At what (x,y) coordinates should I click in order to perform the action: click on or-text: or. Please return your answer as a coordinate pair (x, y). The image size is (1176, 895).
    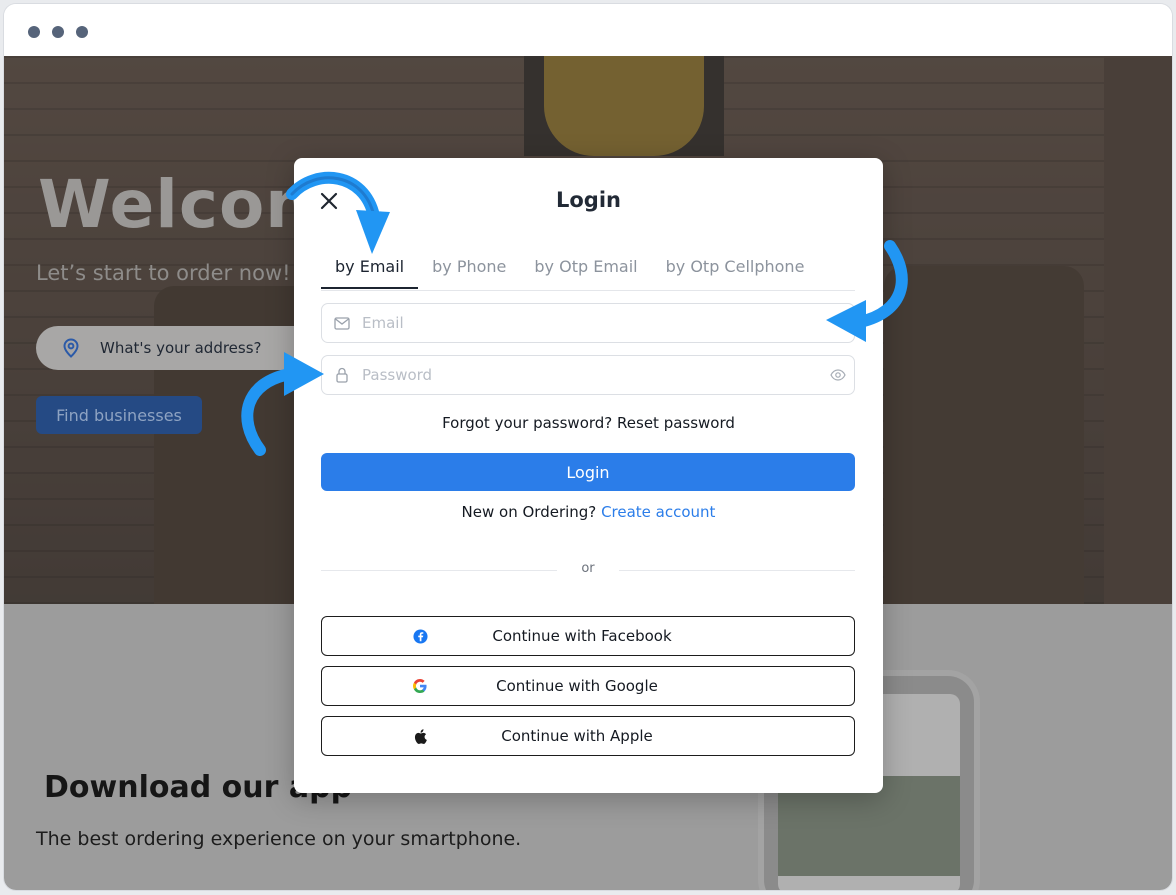
    Looking at the image, I should click on (588, 568).